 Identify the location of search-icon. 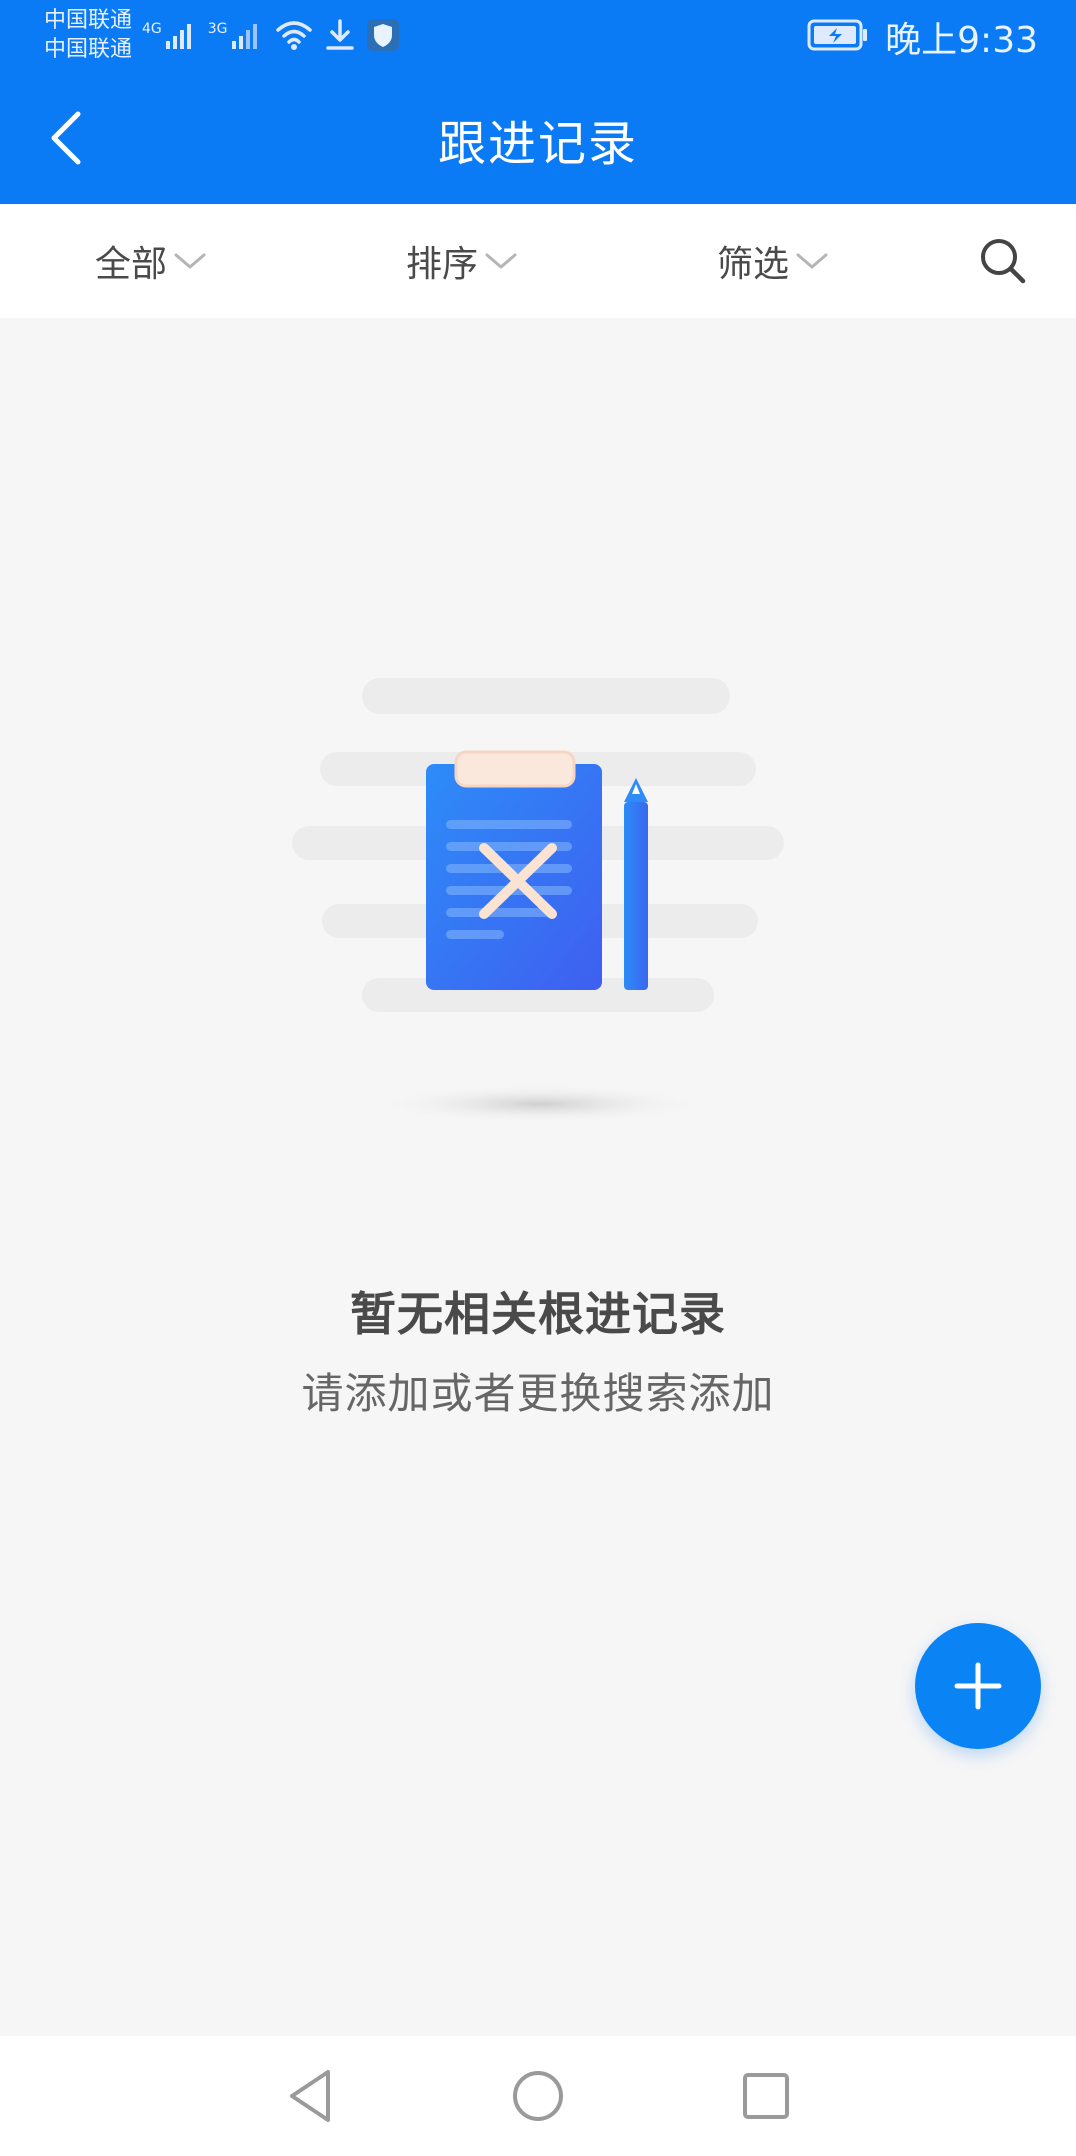
(1003, 261).